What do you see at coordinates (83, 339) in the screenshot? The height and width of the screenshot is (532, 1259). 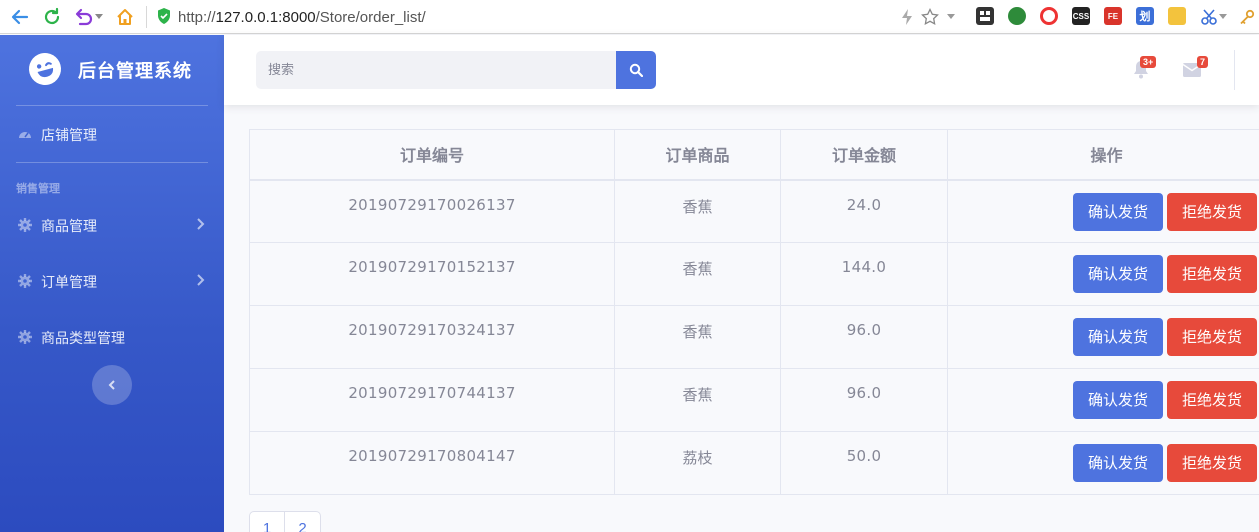 I see `sidebar-item-label: 商品类型管理` at bounding box center [83, 339].